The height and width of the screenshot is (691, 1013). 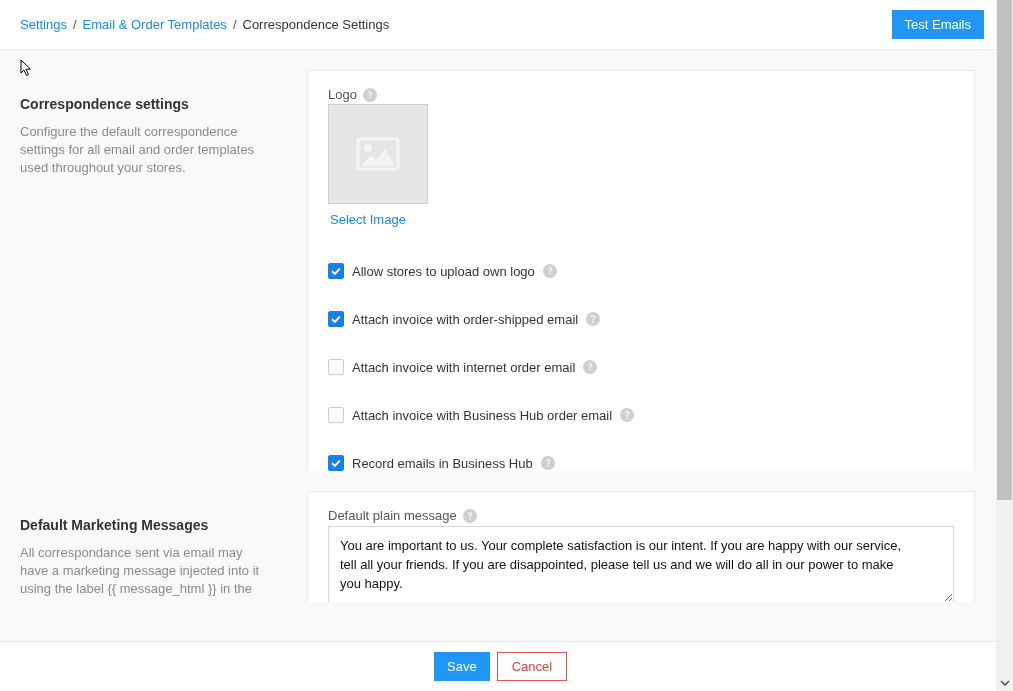 What do you see at coordinates (482, 415) in the screenshot?
I see `checkbox-label: Attach invoice with Business Hub order email` at bounding box center [482, 415].